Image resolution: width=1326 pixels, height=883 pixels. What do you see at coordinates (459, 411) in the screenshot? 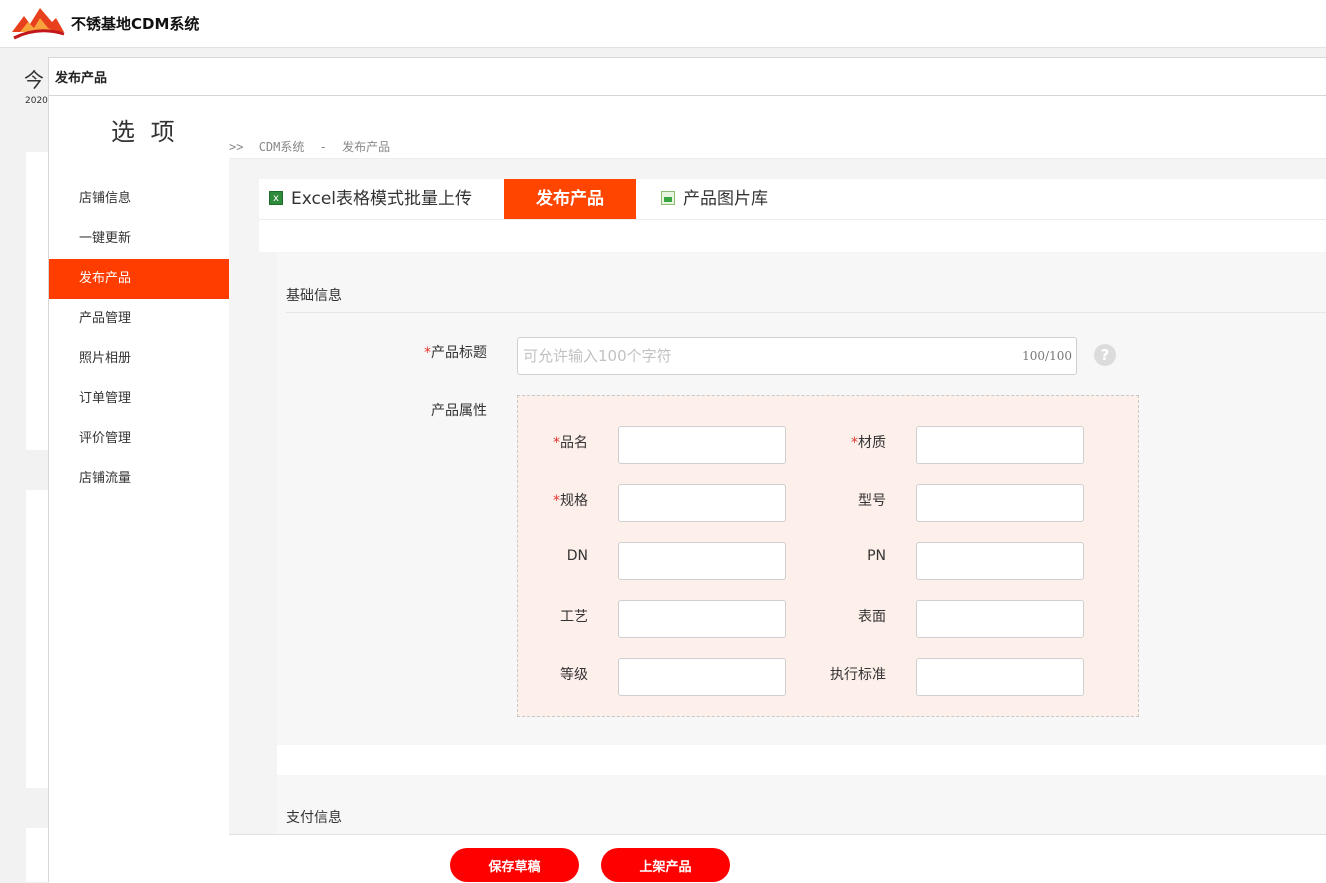
I see `product-attributes-label: 产品属性` at bounding box center [459, 411].